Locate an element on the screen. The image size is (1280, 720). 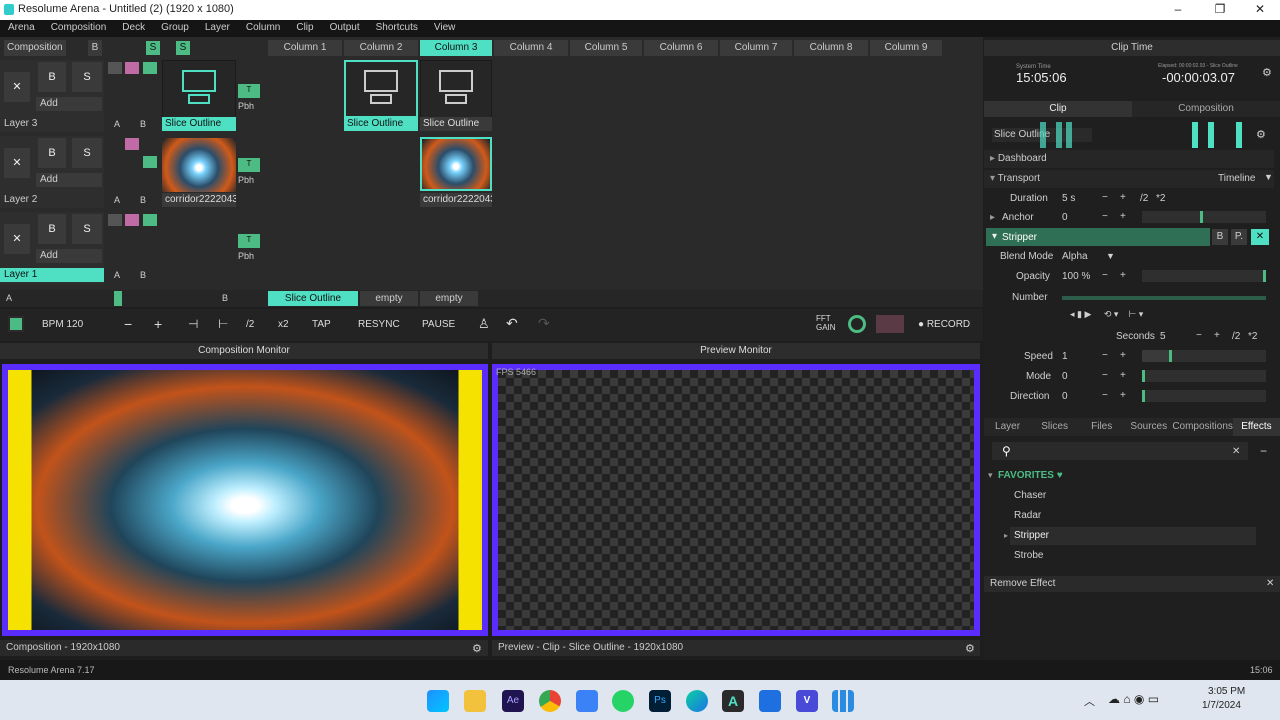
direction-slider is located at coordinates (1204, 396).